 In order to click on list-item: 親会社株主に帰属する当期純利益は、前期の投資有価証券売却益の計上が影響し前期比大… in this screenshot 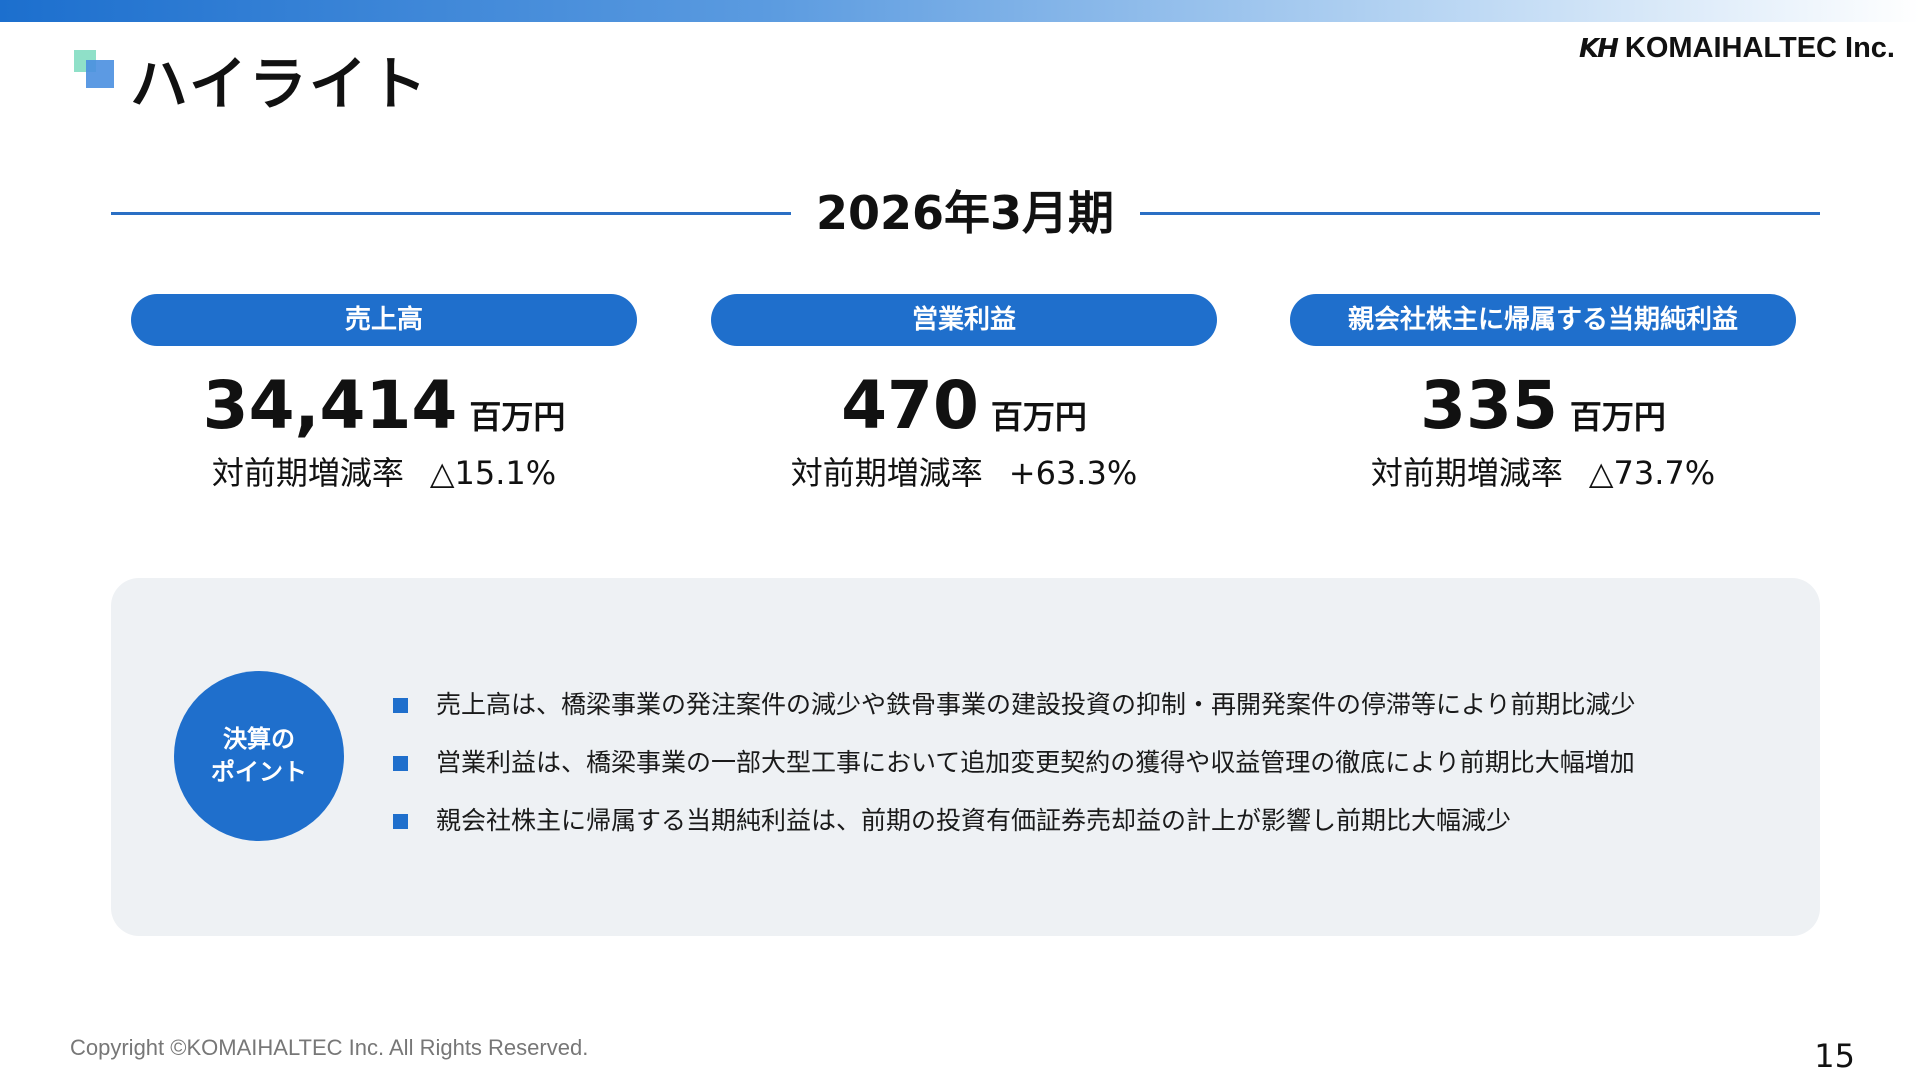, I will do `click(1014, 821)`.